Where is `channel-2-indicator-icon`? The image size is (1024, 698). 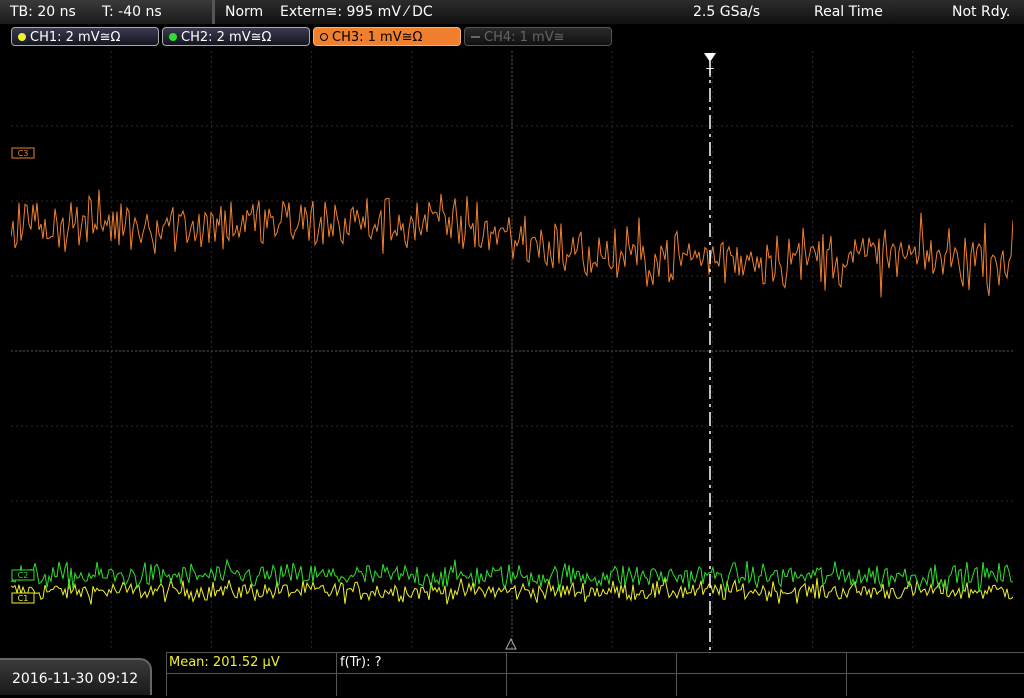
channel-2-indicator-icon is located at coordinates (173, 36).